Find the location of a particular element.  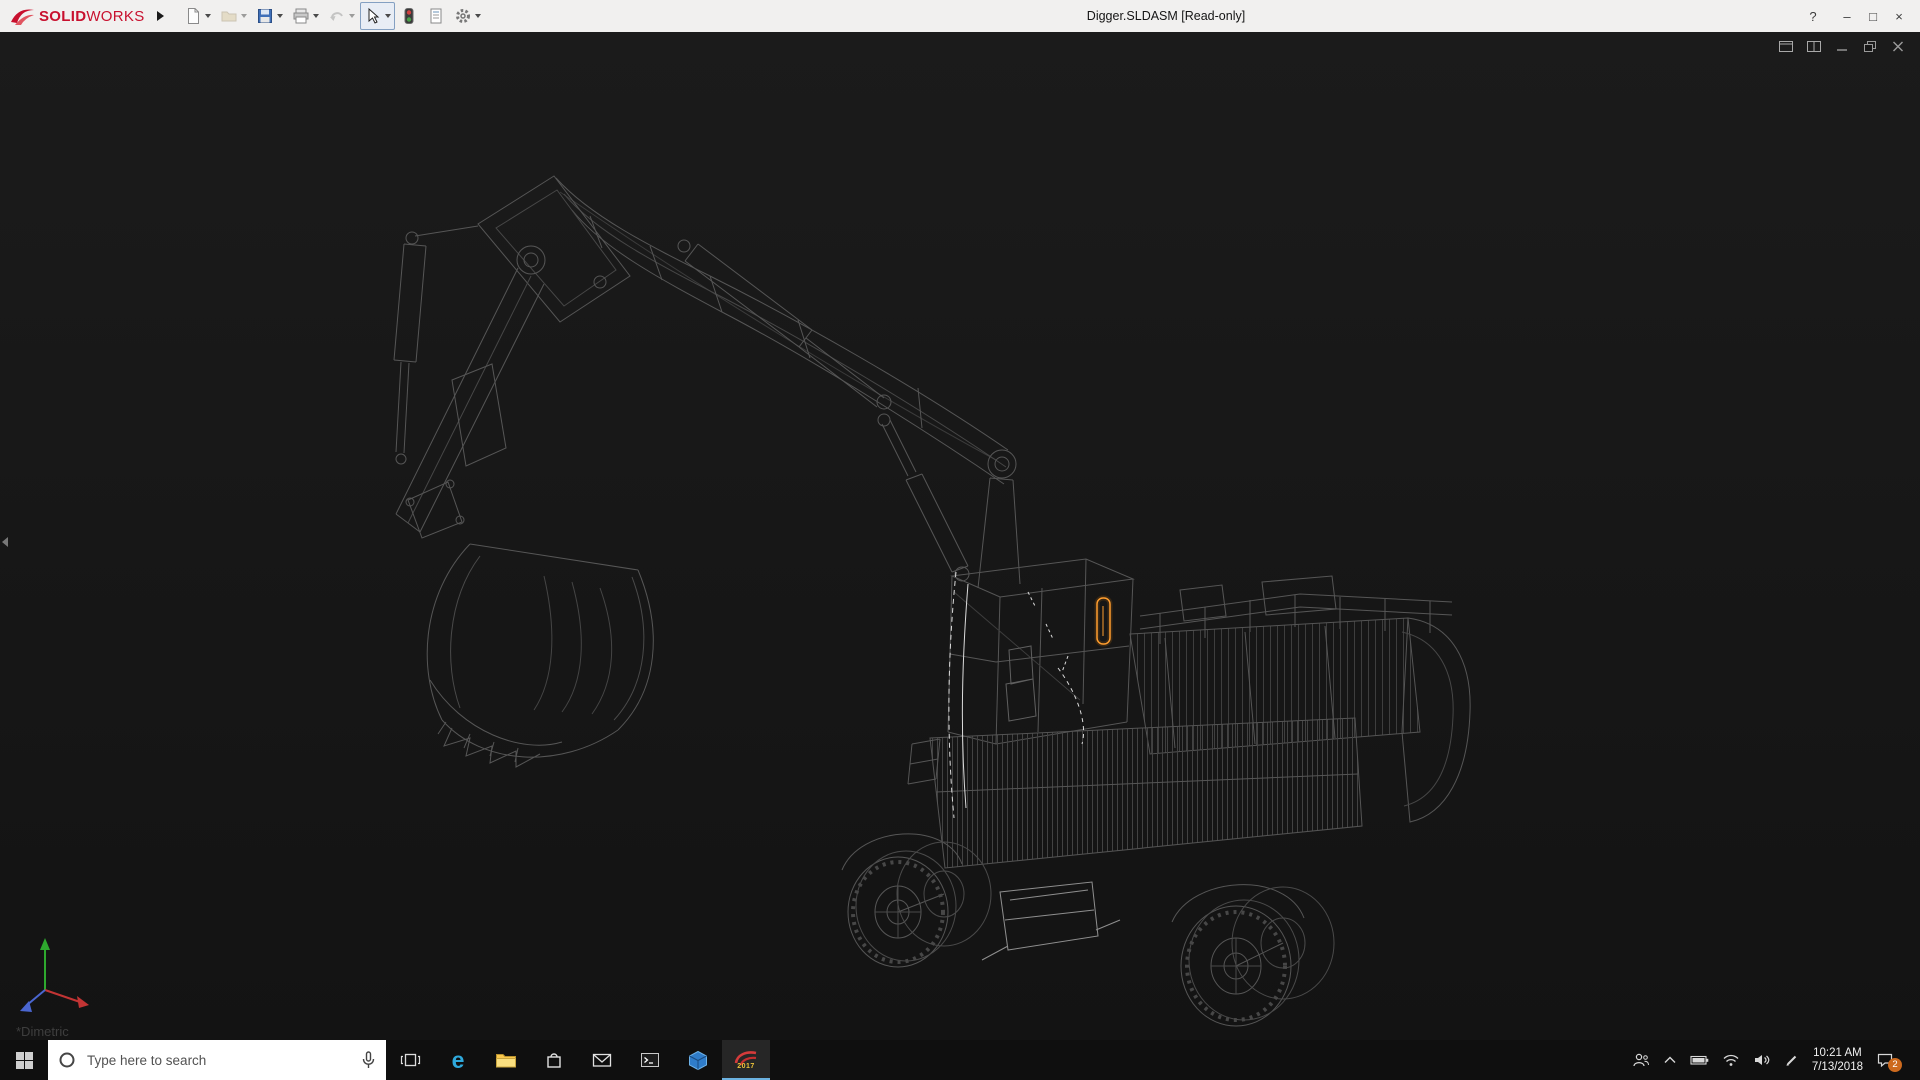

taskbar-clock: 10:21 AM 7/13/2018 is located at coordinates (1837, 1060).